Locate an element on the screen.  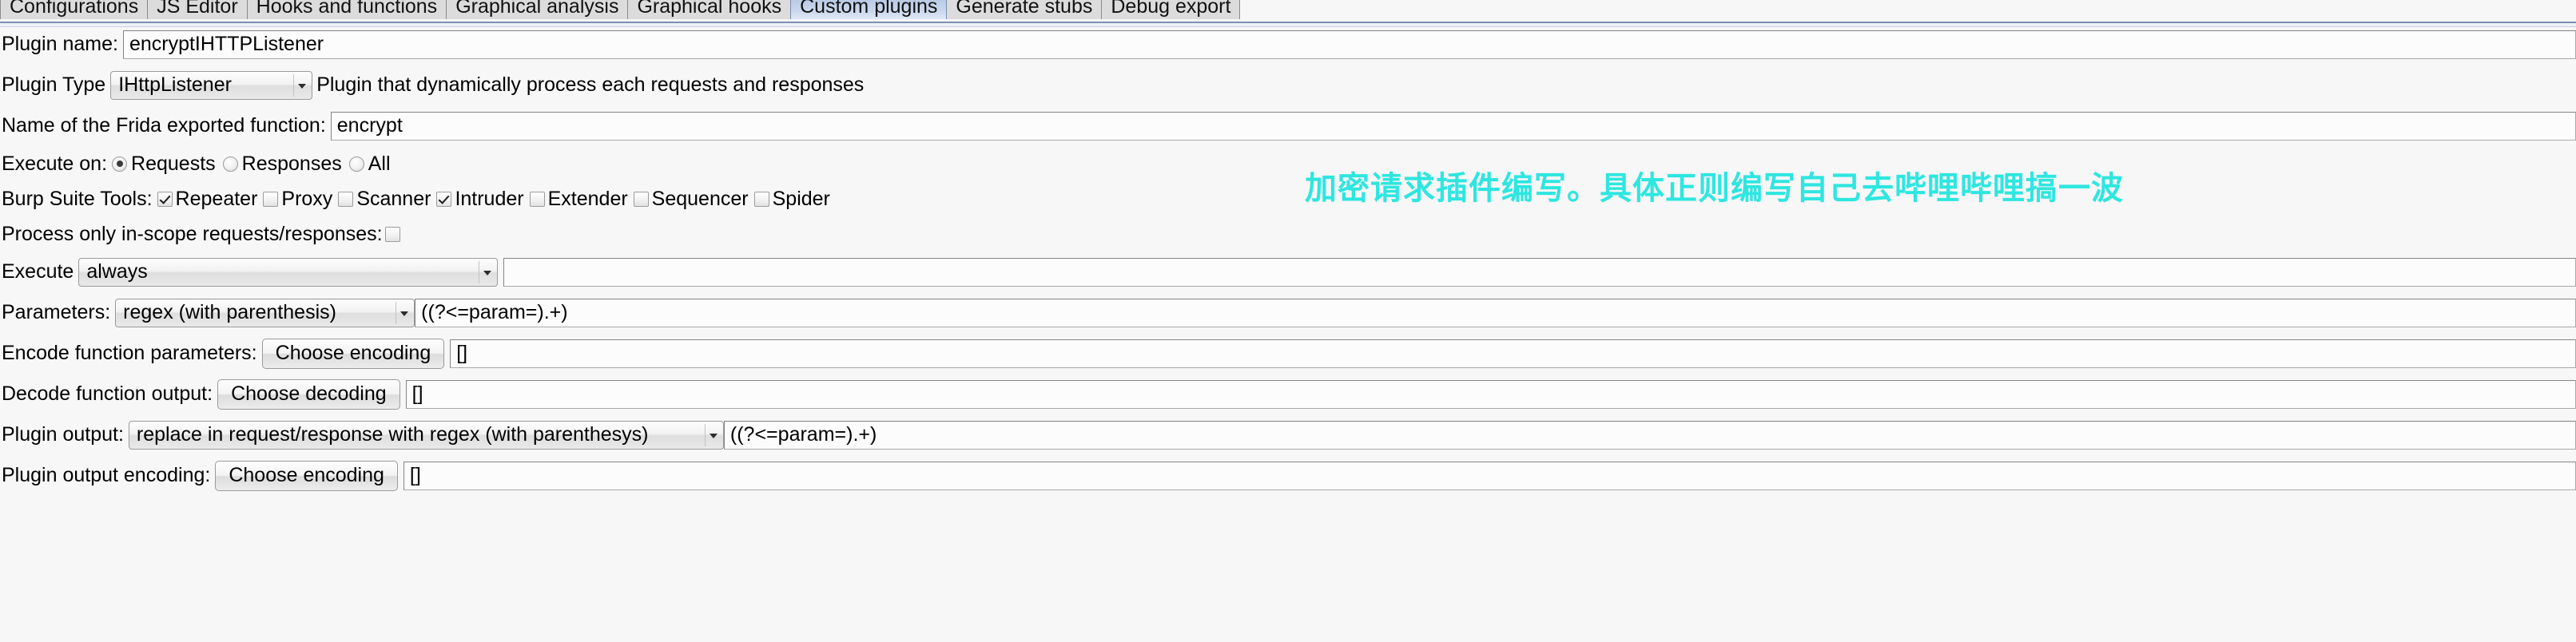
tab-custom-plugins: Custom plugins is located at coordinates (869, 9).